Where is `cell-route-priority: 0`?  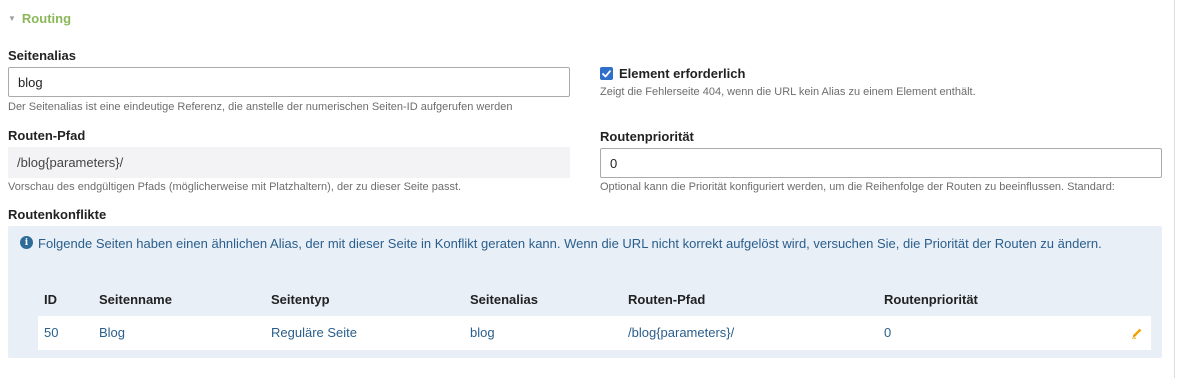 cell-route-priority: 0 is located at coordinates (887, 332).